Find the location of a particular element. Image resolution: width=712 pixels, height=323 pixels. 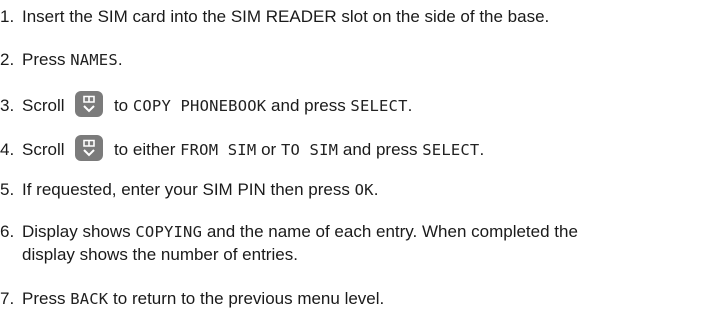

step-2: 2. Press NAMES. is located at coordinates (356, 60).